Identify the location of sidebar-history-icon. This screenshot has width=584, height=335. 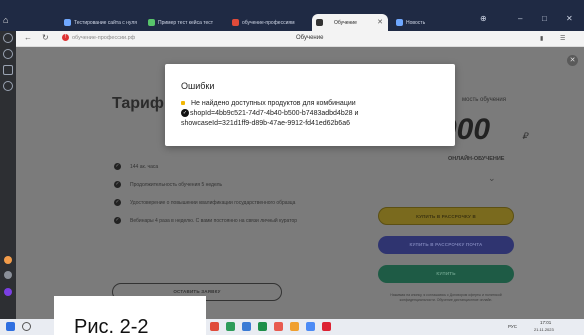
(8, 38).